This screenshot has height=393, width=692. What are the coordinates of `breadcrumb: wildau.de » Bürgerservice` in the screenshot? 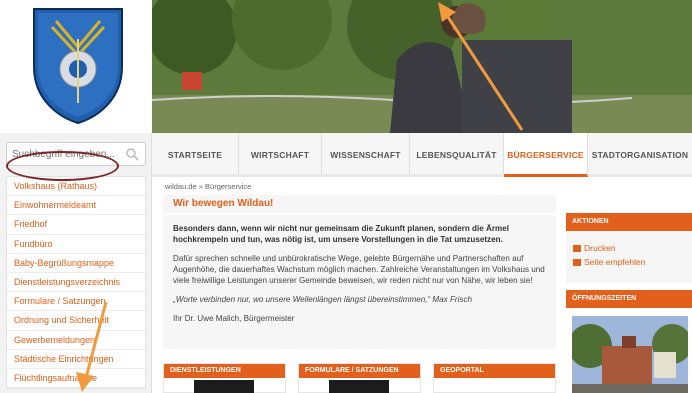 It's located at (208, 186).